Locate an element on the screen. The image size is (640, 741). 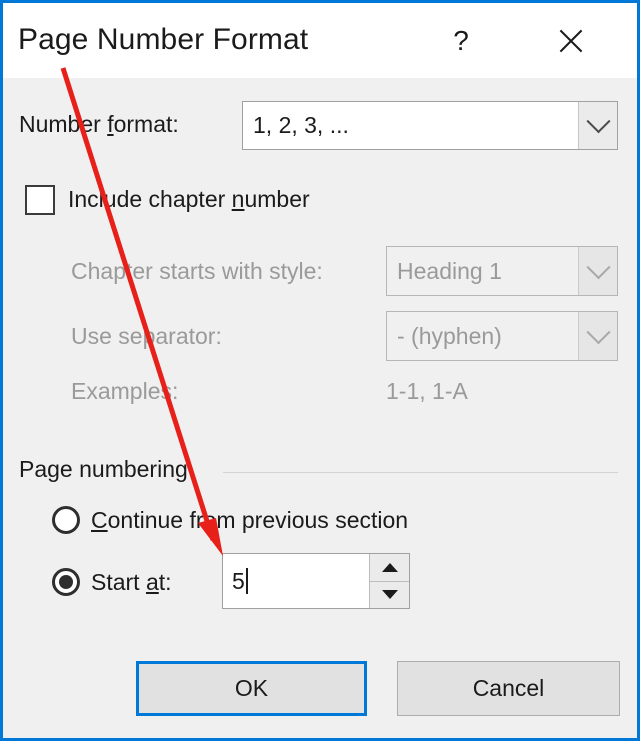
close-button is located at coordinates (571, 40).